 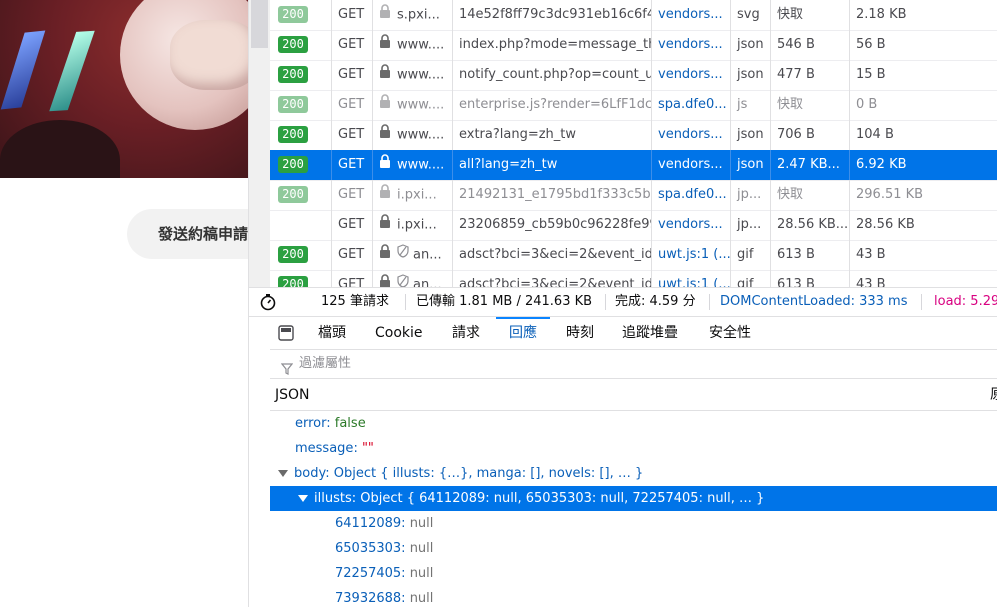 I want to click on tab-timings: 時刻, so click(x=580, y=333).